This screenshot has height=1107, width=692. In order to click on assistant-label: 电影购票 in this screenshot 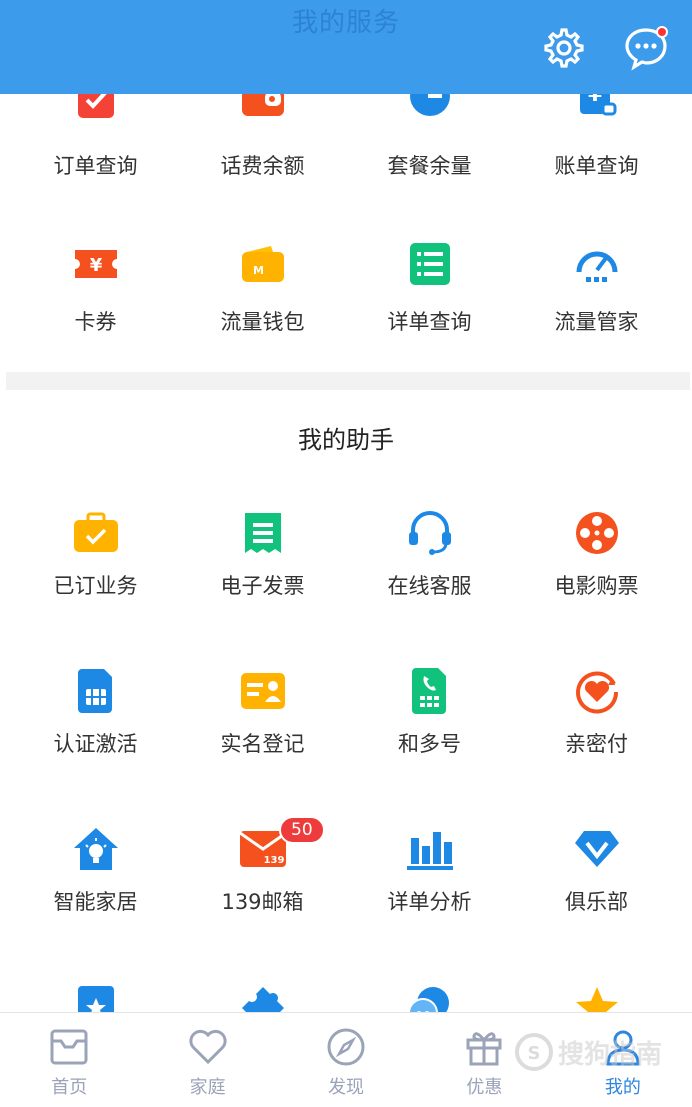, I will do `click(596, 586)`.